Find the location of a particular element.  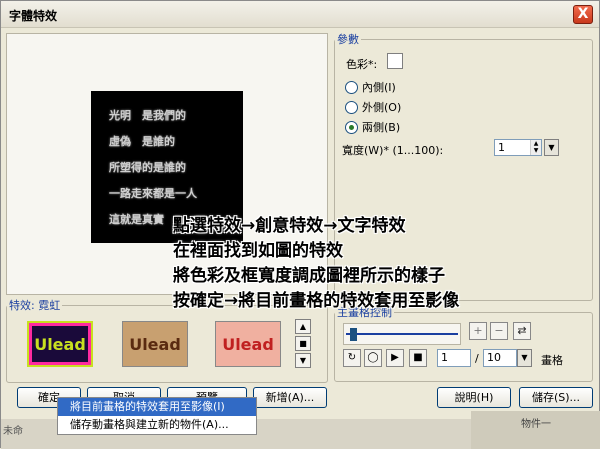

loop-icon: ↻ is located at coordinates (352, 357).